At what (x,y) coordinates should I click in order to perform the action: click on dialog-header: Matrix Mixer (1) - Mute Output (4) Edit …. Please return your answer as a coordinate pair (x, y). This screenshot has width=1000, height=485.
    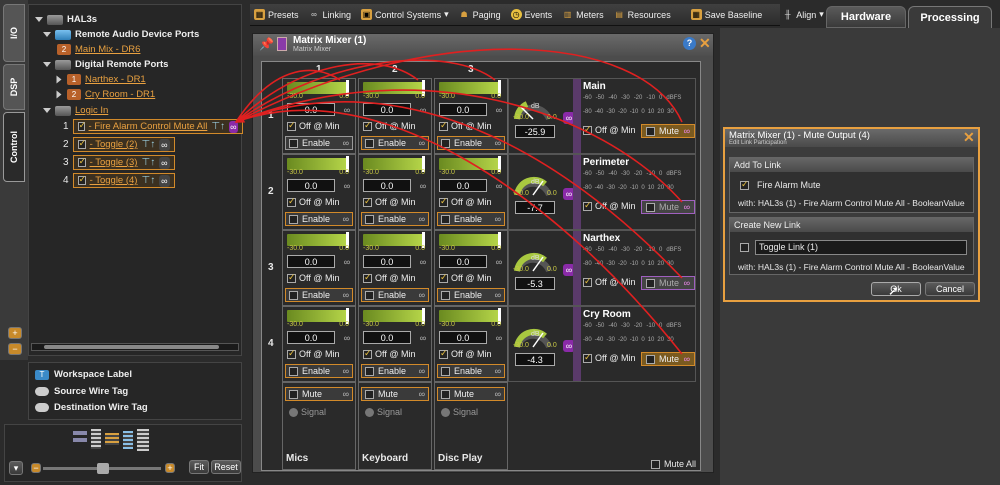
    Looking at the image, I should click on (851, 138).